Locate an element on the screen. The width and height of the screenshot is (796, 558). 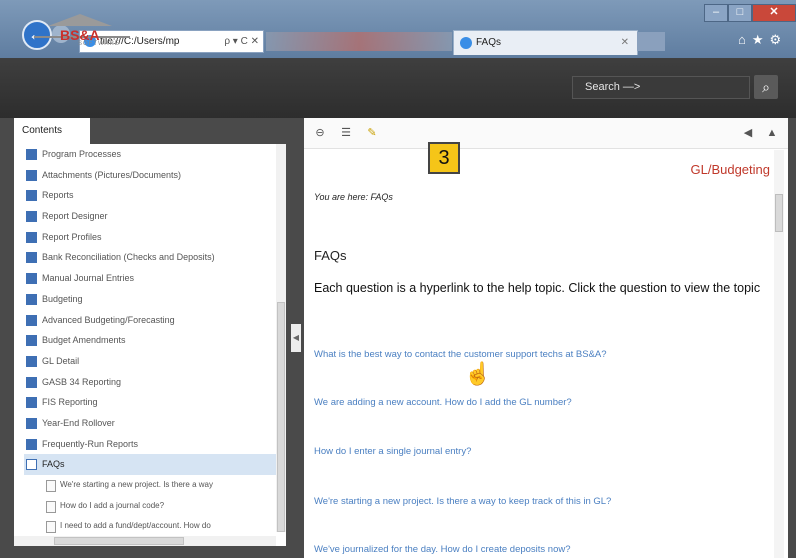
toc-vertical-scrollbar is located at coordinates (281, 338).